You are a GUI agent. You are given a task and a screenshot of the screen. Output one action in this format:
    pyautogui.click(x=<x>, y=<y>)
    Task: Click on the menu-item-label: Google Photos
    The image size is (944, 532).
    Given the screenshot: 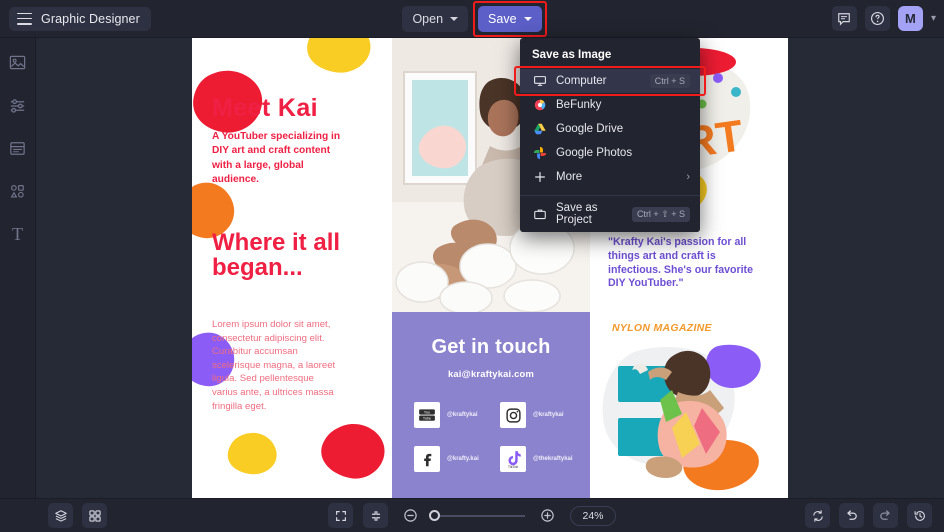 What is the action you would take?
    pyautogui.click(x=594, y=153)
    